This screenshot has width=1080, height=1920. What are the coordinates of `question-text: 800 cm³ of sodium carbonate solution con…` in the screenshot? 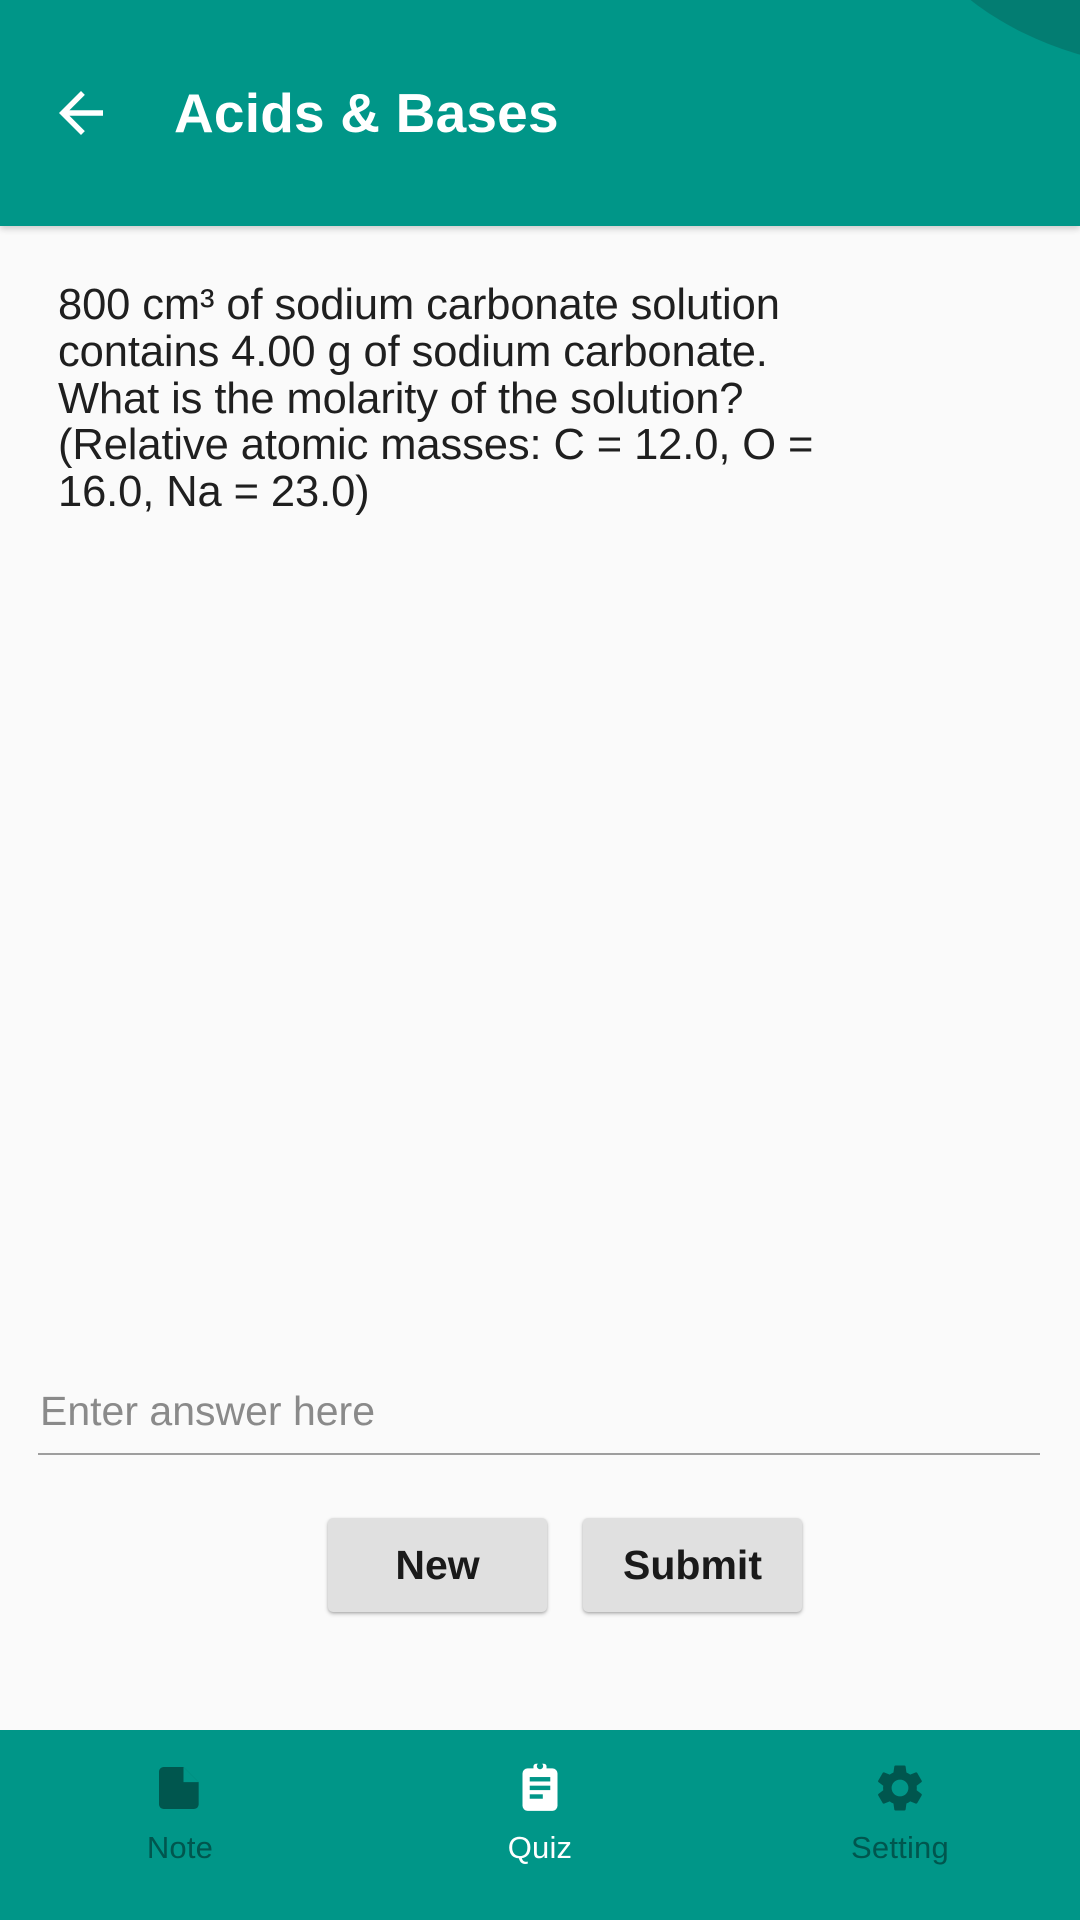 It's located at (436, 398).